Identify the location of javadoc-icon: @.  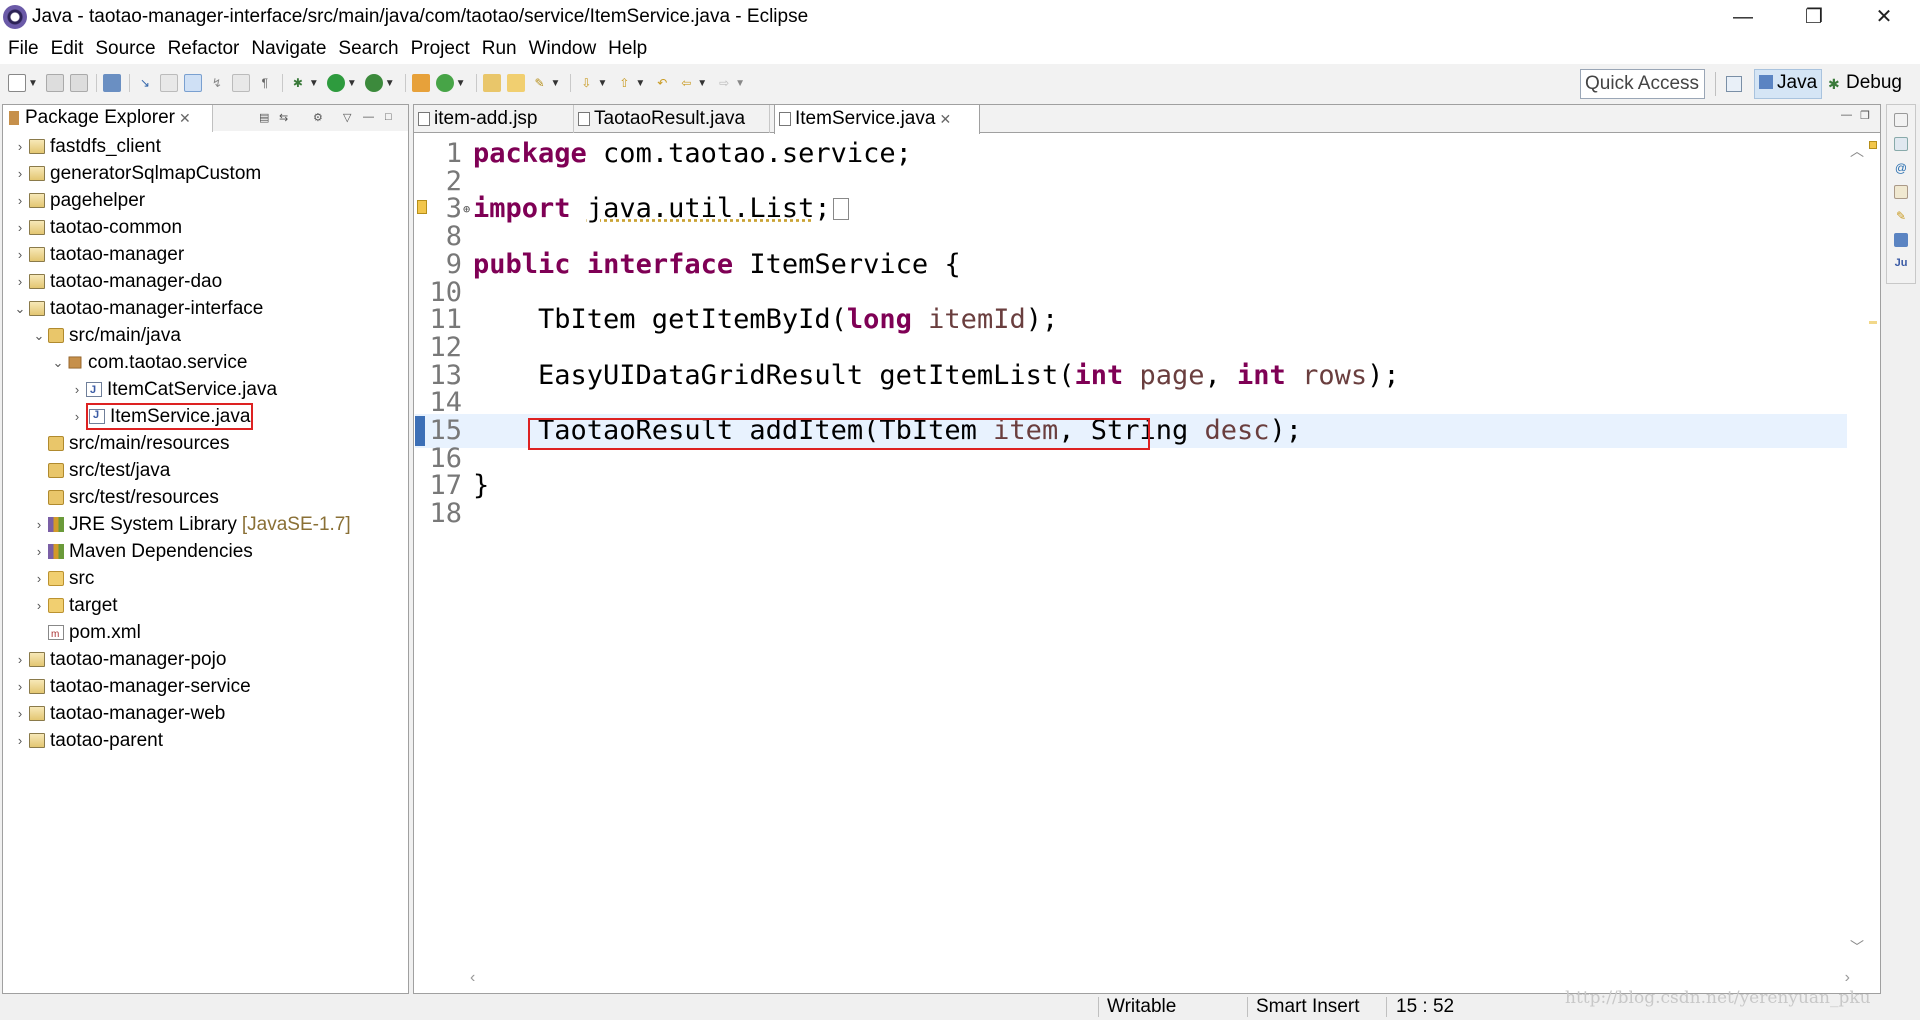
(1901, 168).